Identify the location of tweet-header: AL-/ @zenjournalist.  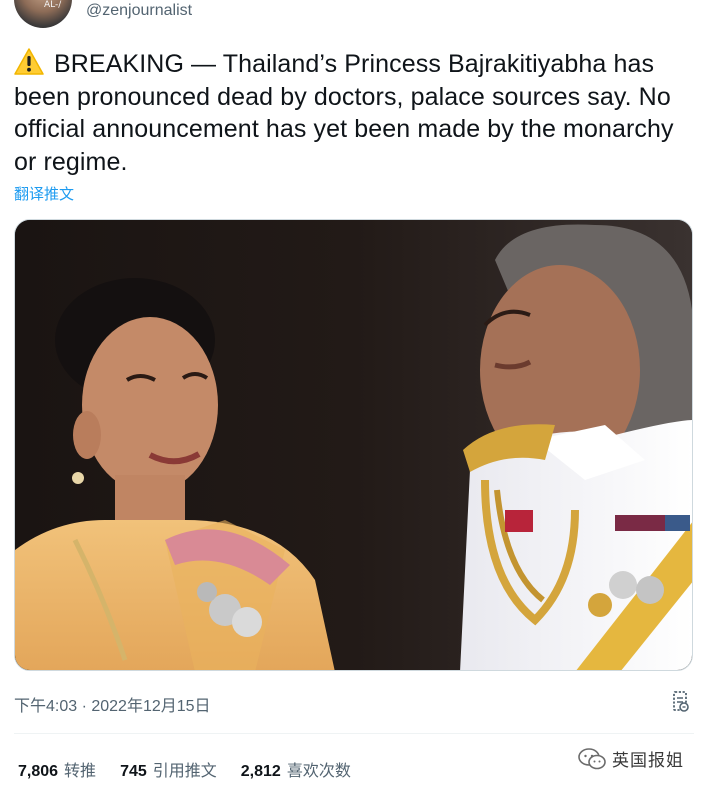
(351, 15).